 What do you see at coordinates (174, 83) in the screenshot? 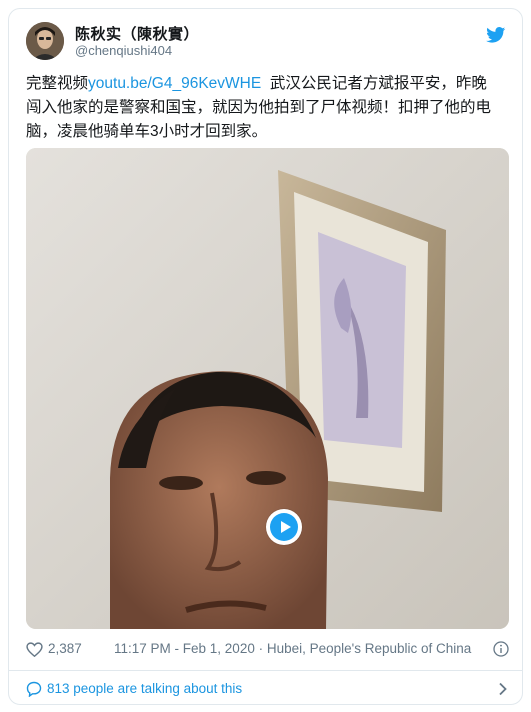
I see `tweet-link: youtu.be/G4_96KevWHE` at bounding box center [174, 83].